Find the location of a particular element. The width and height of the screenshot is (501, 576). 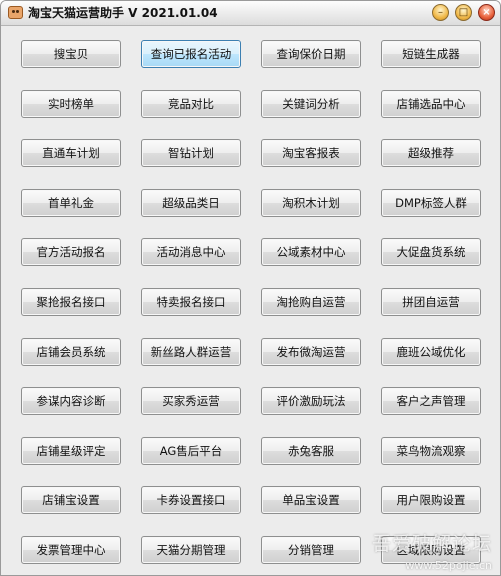

function-button: 官方活动报名 is located at coordinates (71, 252).